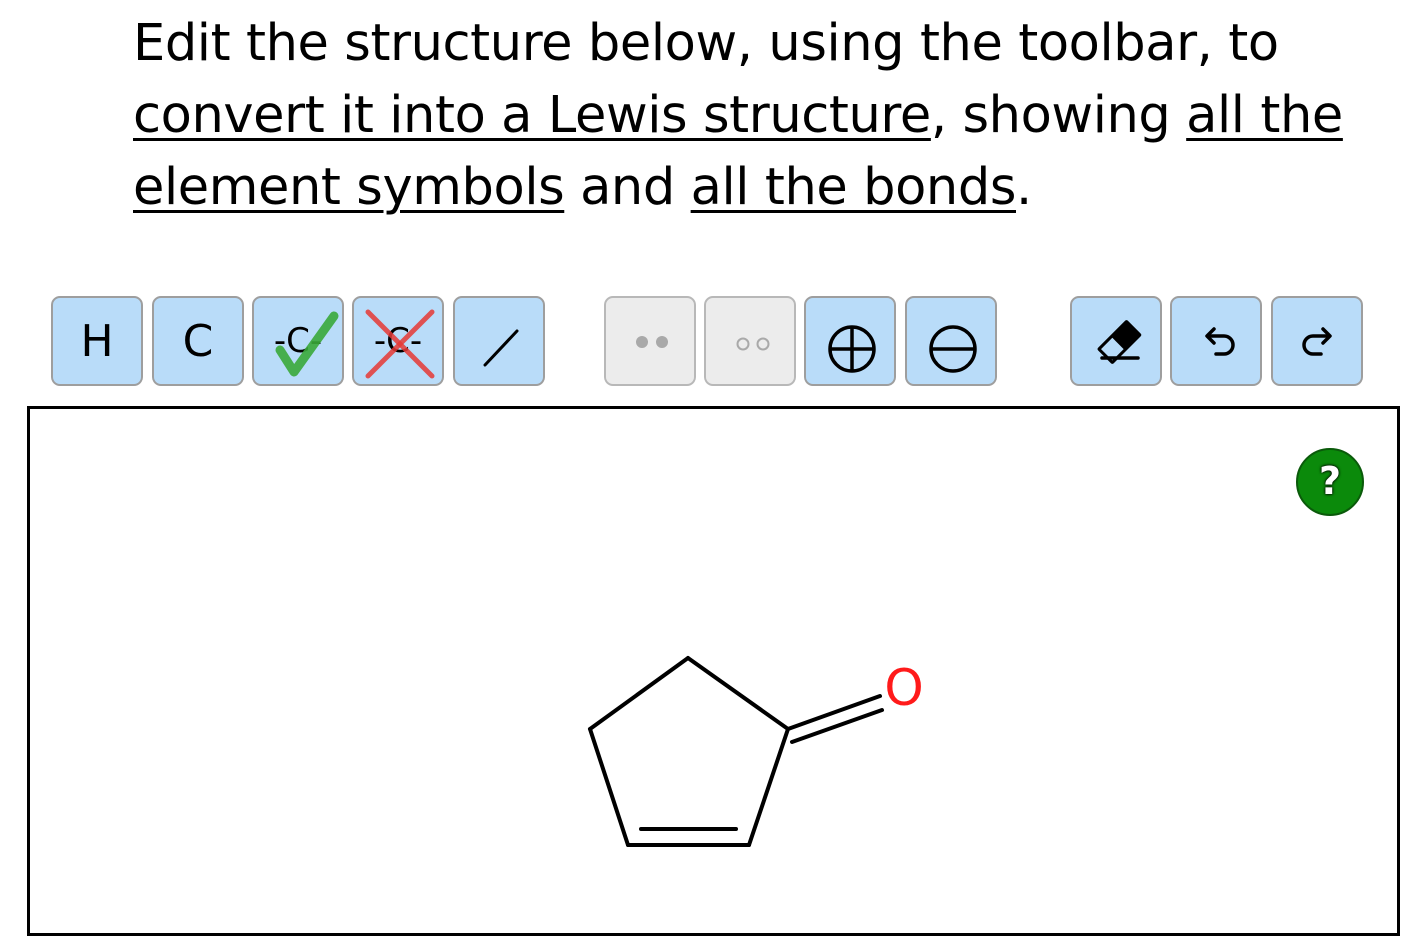 The image size is (1426, 936). I want to click on hydrogen-label: H, so click(97, 341).